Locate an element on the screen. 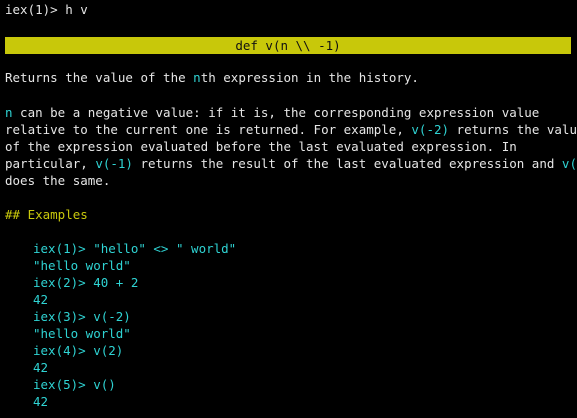 This screenshot has height=418, width=577. example-line: iex(3)> v(-2) is located at coordinates (82, 316).